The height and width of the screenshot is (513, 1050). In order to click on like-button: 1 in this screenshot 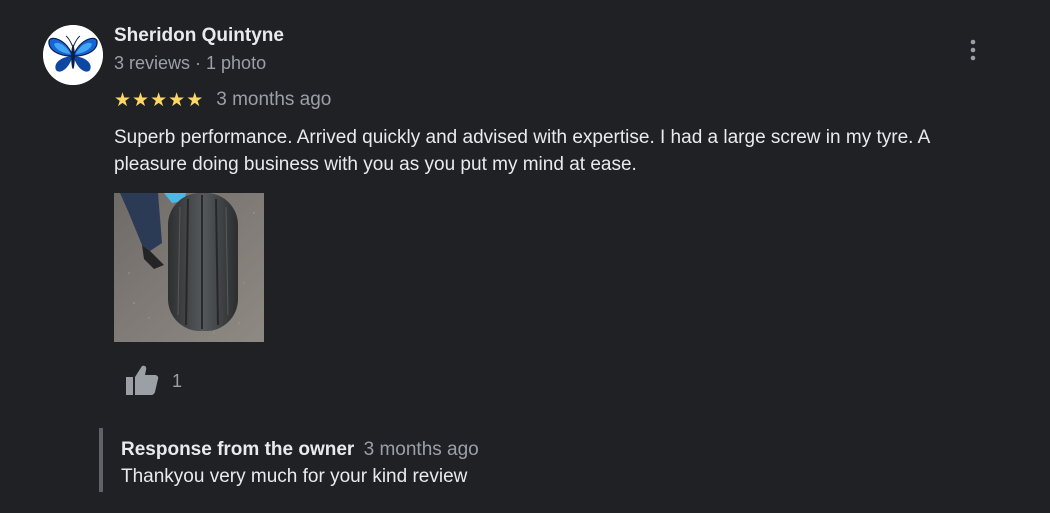, I will do `click(153, 381)`.